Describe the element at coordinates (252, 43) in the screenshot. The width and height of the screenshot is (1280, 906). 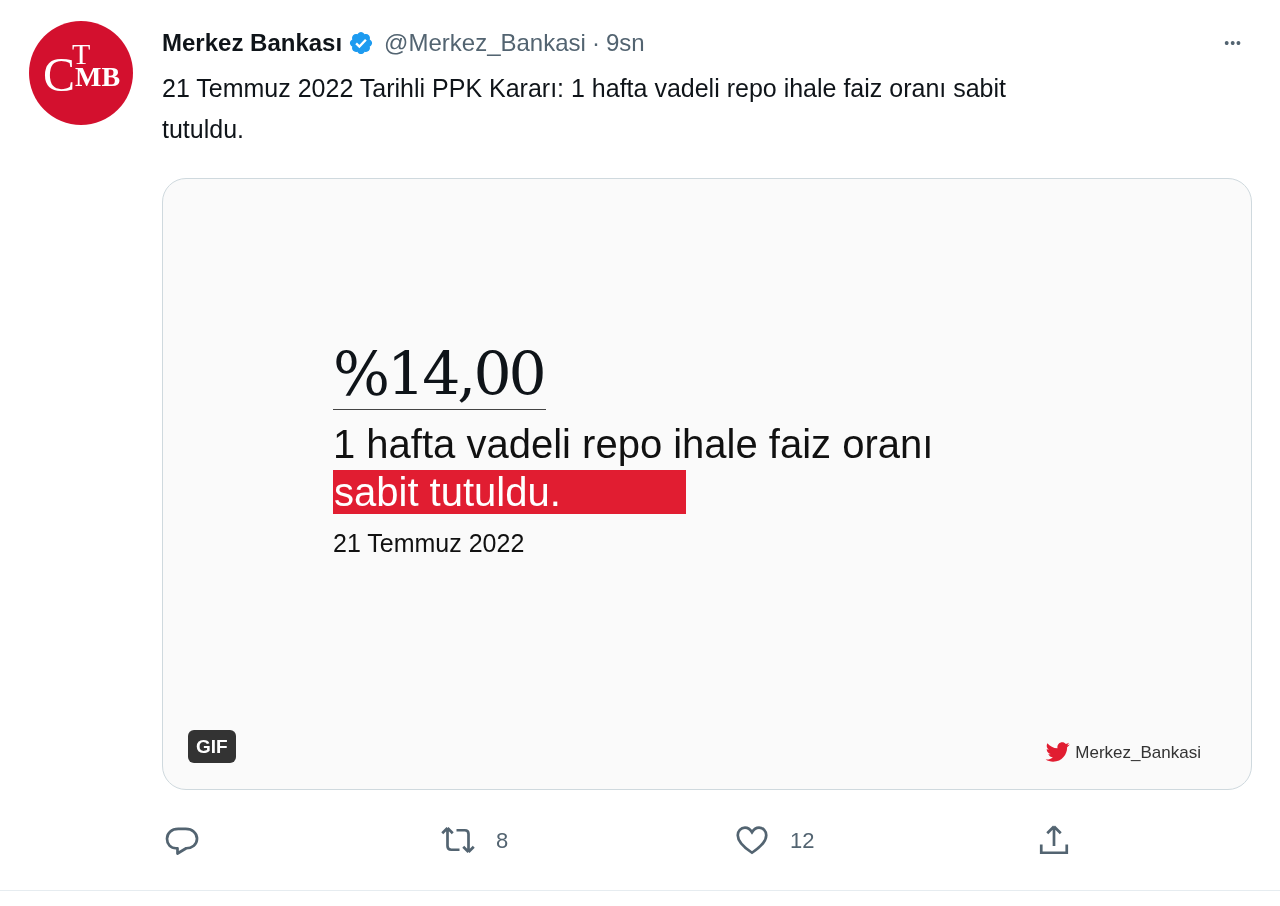
I see `author-name: Merkez Bankası` at that location.